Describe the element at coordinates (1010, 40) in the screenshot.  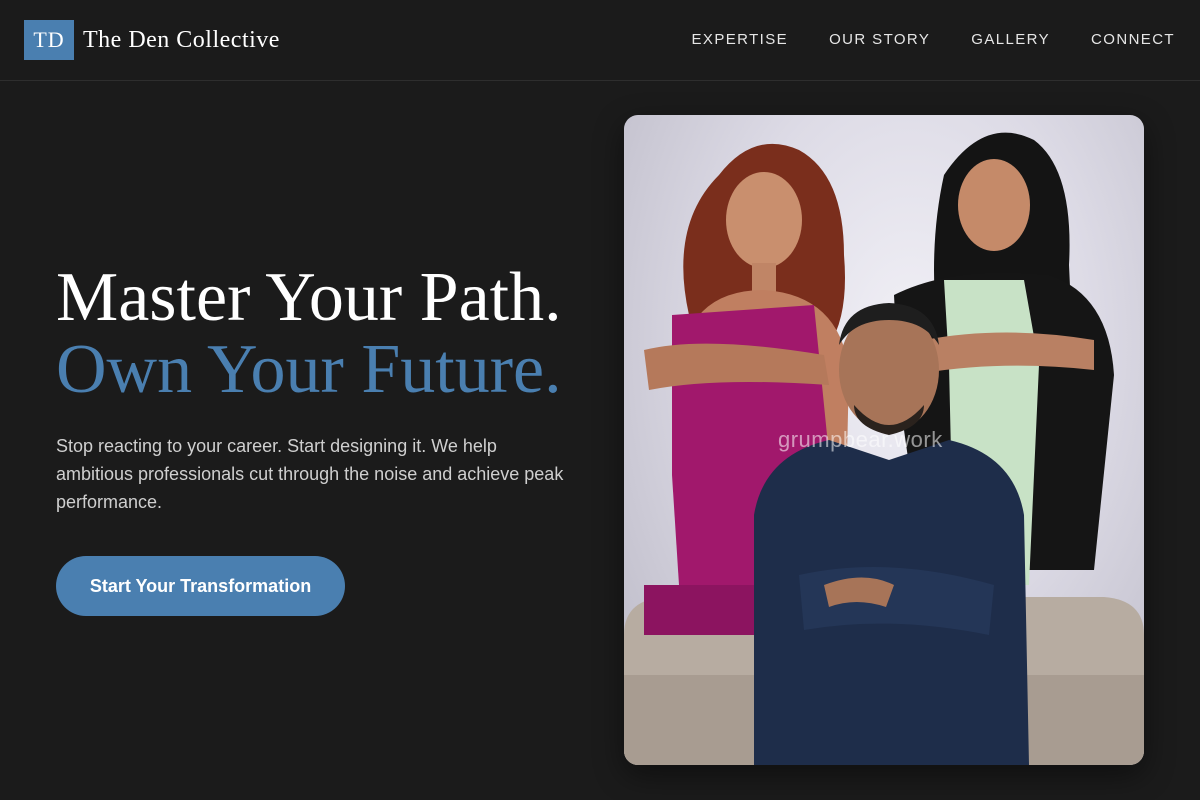
I see `nav-link-gallery: GALLERY` at that location.